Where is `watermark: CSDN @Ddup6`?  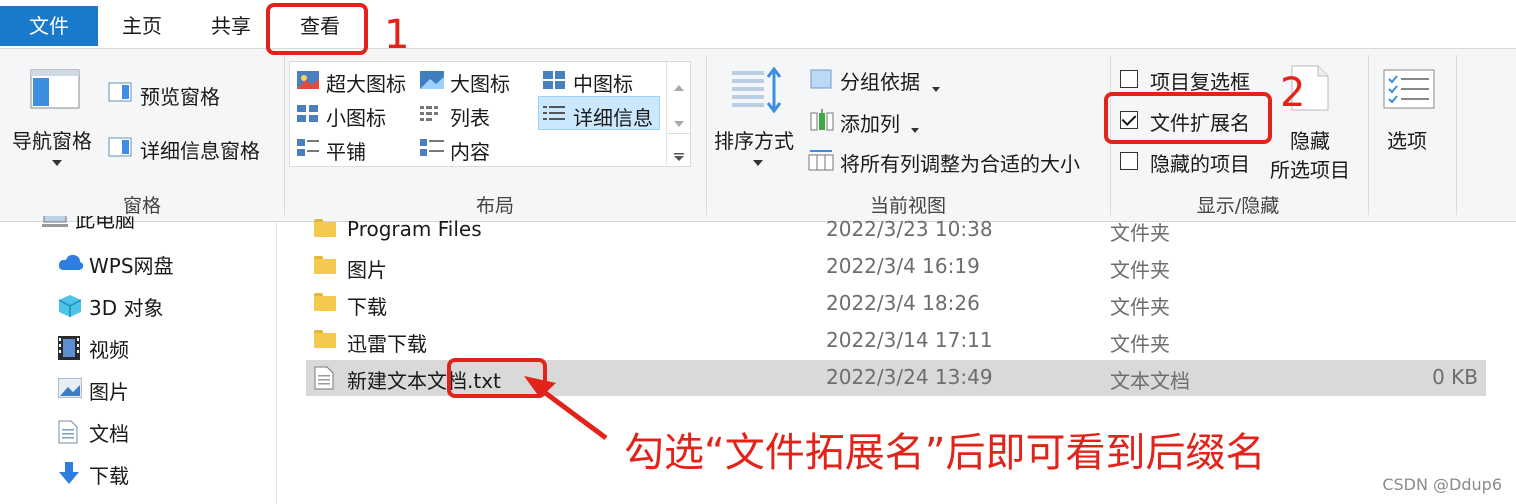
watermark: CSDN @Ddup6 is located at coordinates (1442, 484).